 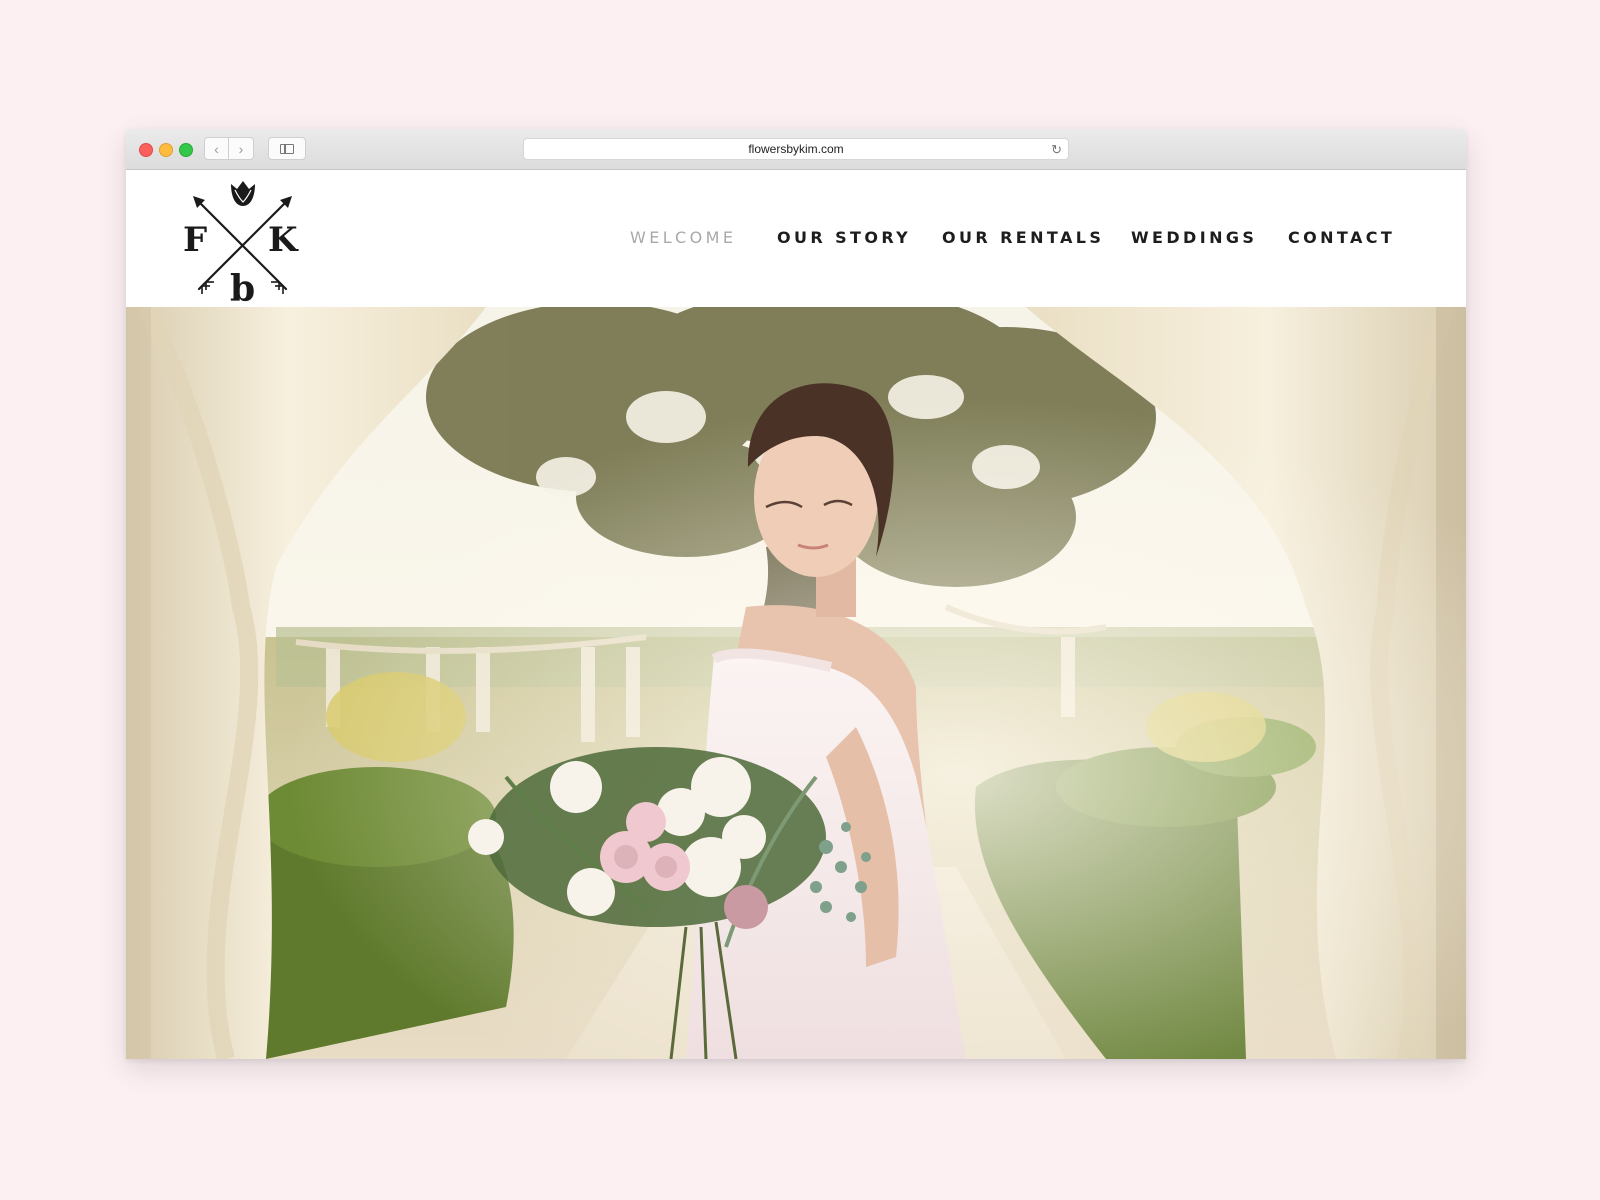 I want to click on nav-item-our-rentals: OUR RENTALS, so click(x=1023, y=237).